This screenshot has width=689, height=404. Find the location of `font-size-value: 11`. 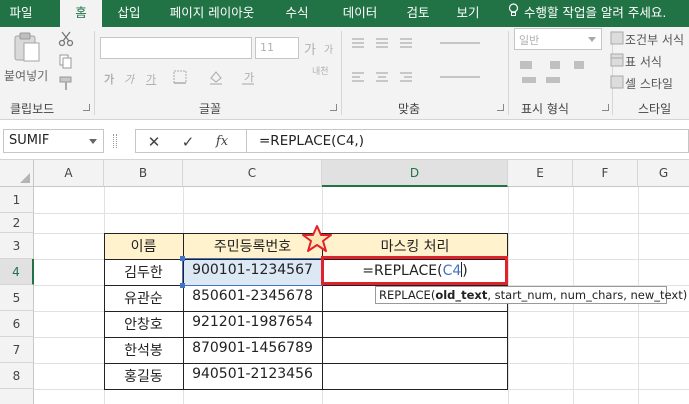

font-size-value: 11 is located at coordinates (267, 47).